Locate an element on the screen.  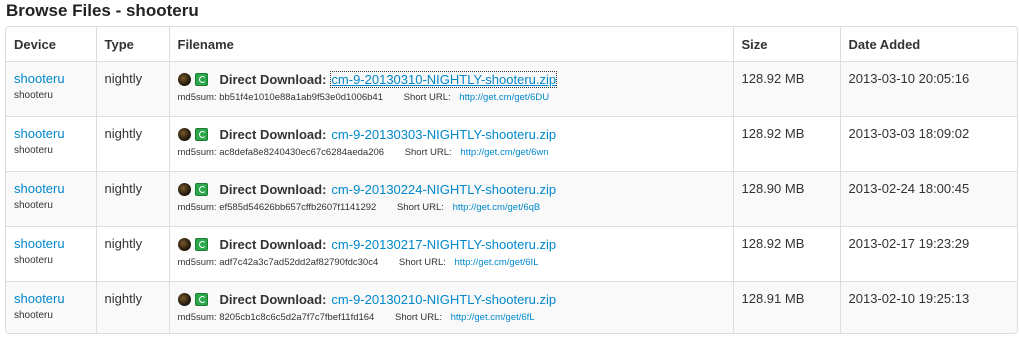
filename-download-link: cm-9-20130303-NIGHTLY-shooteru.zip is located at coordinates (443, 134).